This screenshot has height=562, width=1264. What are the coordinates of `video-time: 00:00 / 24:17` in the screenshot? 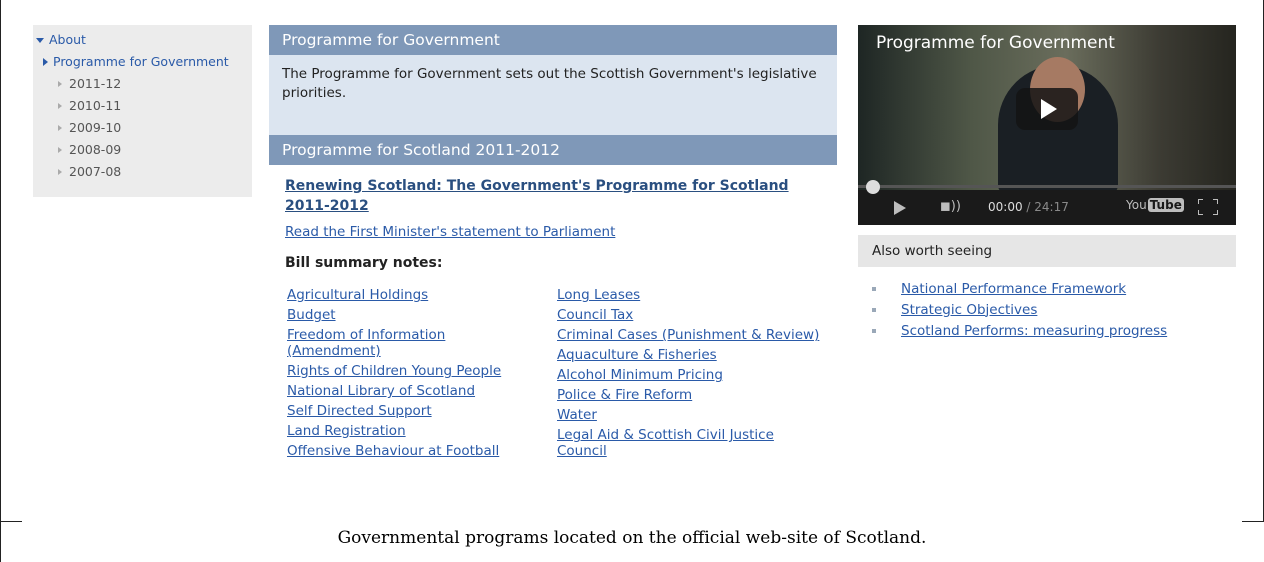 It's located at (1028, 207).